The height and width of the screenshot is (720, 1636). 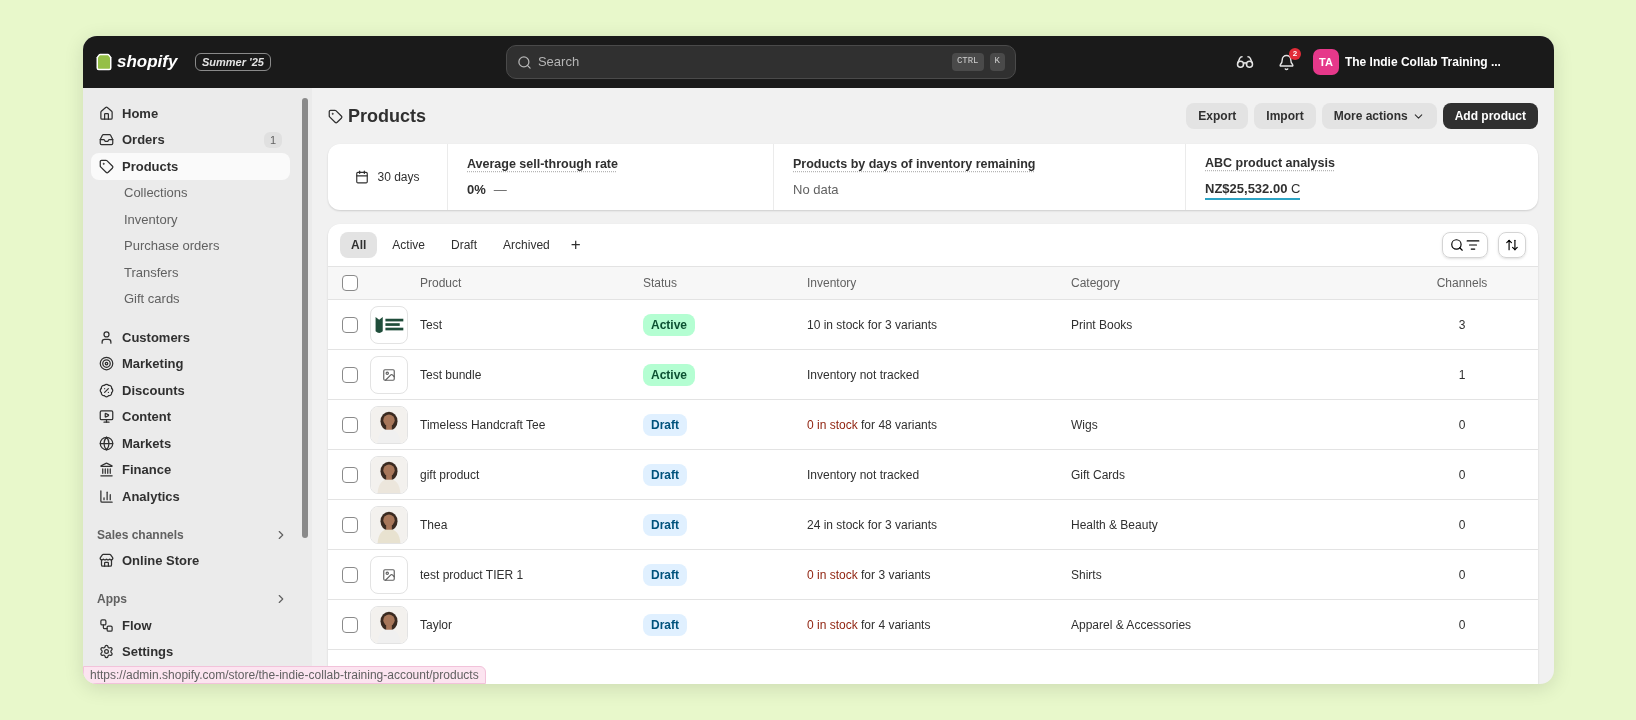 What do you see at coordinates (190, 337) in the screenshot?
I see `sidebar-item: Customers` at bounding box center [190, 337].